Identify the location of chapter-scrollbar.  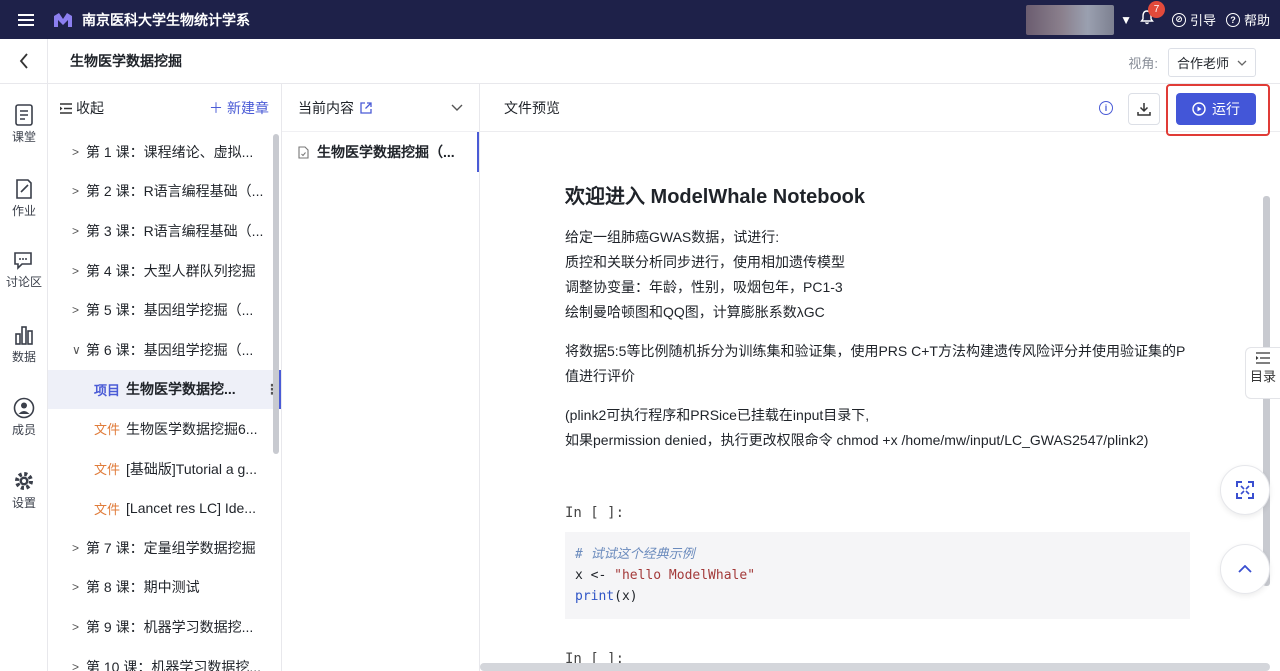
(276, 294).